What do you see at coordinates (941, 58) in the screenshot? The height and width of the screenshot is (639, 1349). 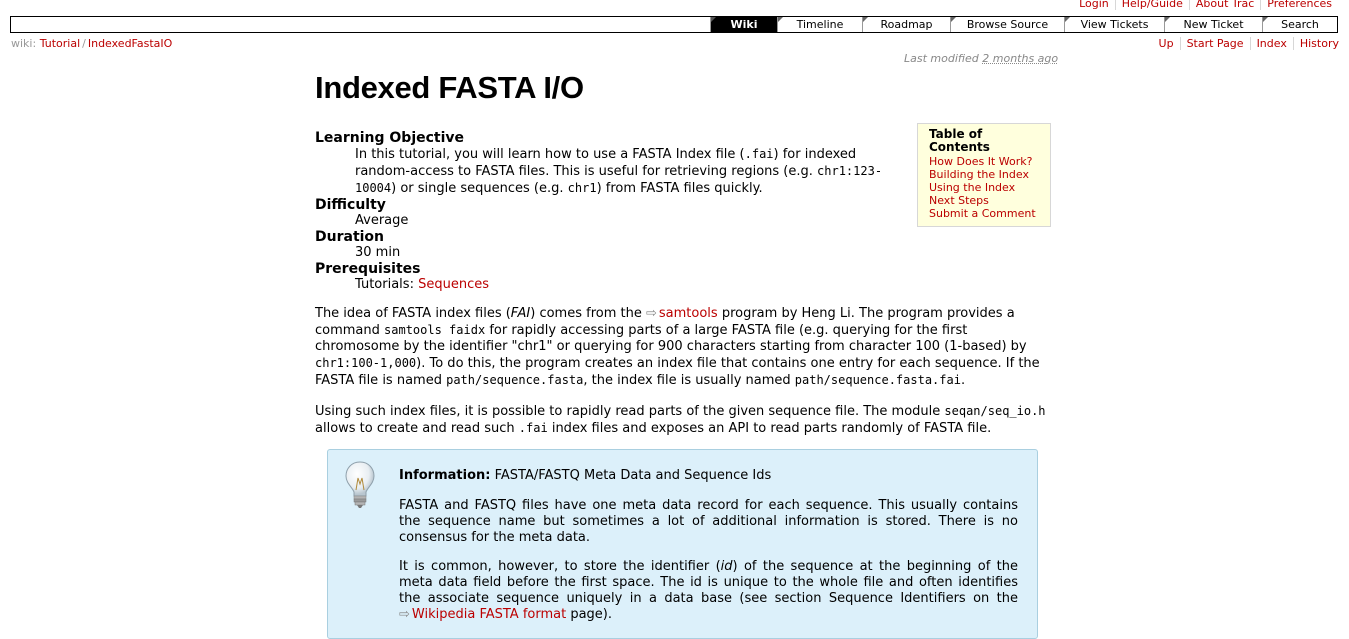 I see `last-modified-prefix: Last modified` at bounding box center [941, 58].